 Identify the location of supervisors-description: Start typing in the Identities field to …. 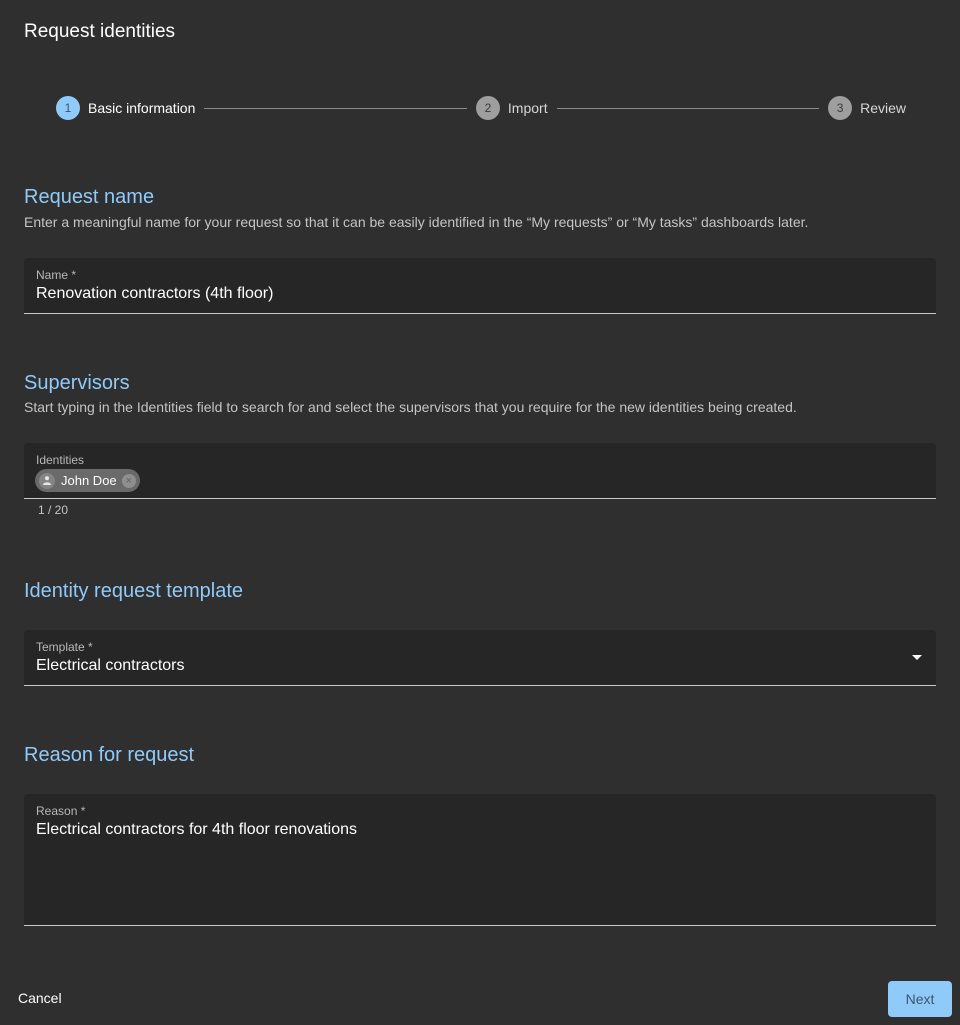
(410, 407).